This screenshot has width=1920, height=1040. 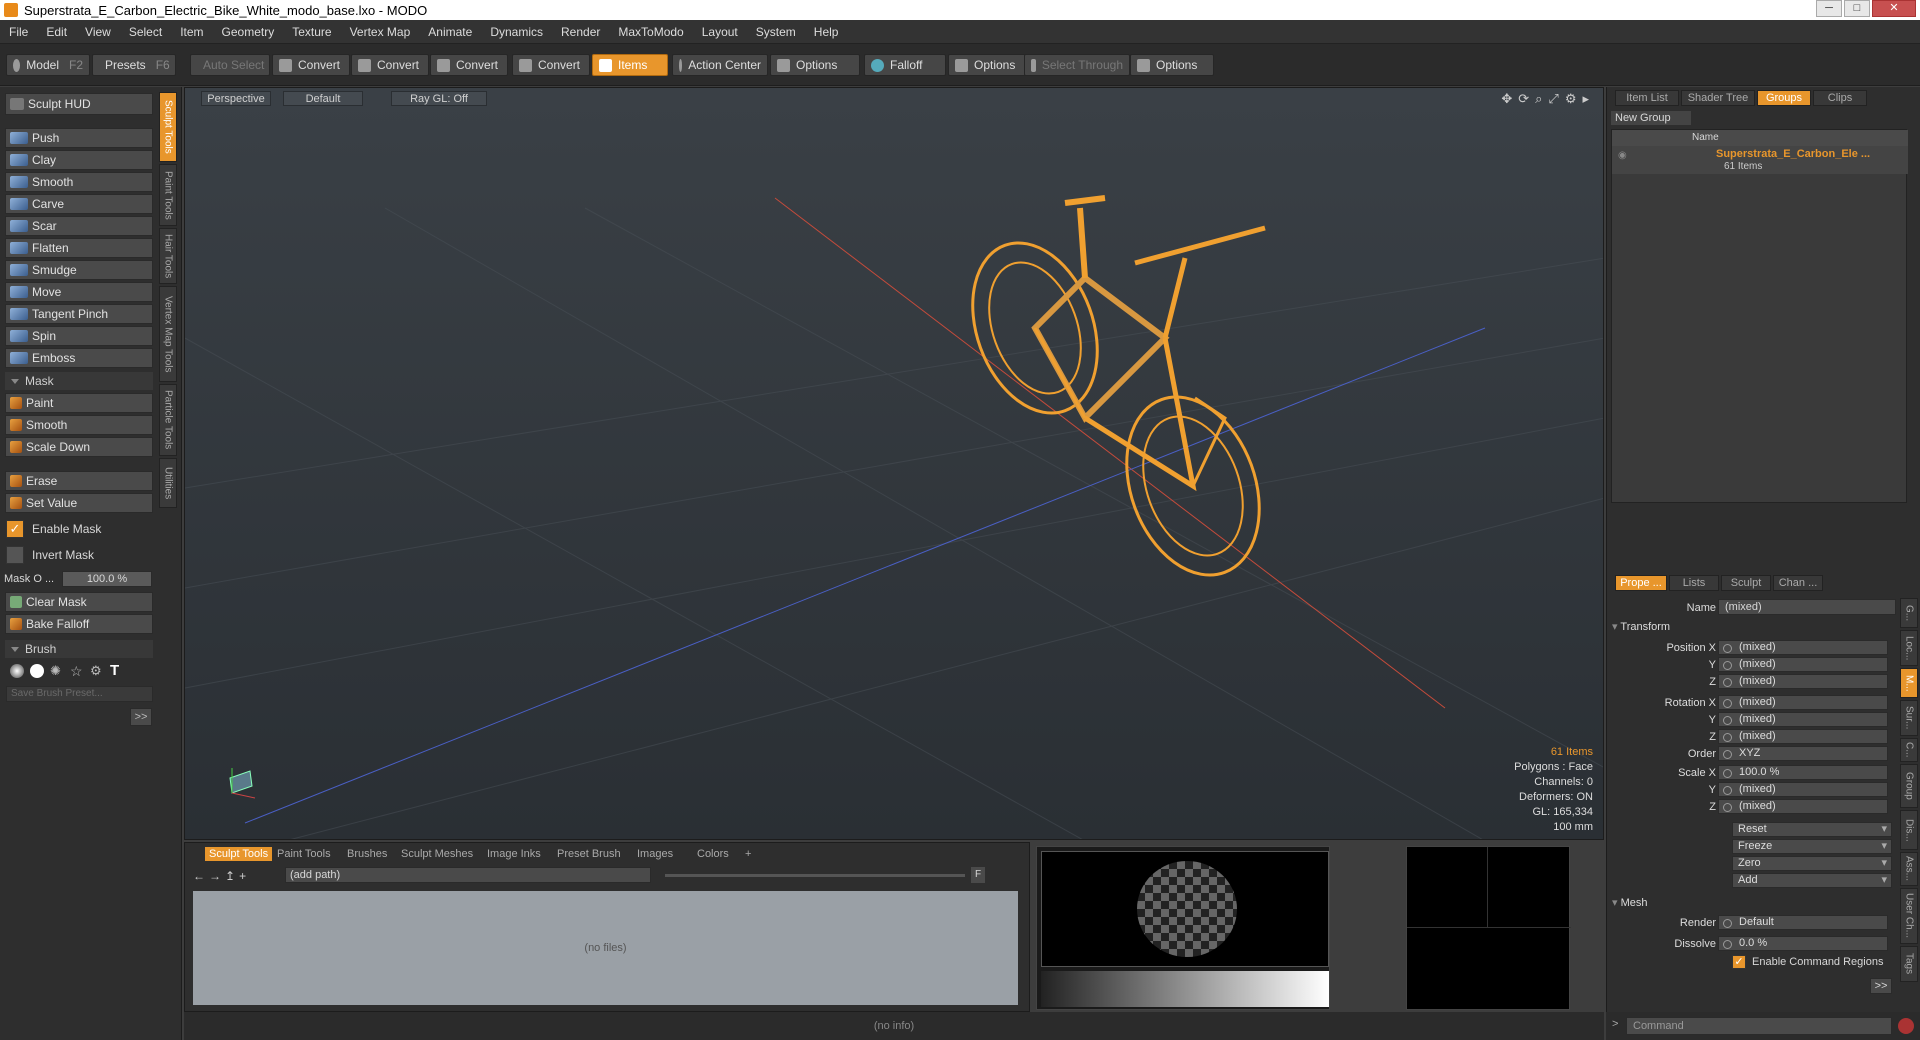 What do you see at coordinates (117, 670) in the screenshot?
I see `text-brush-icon: T` at bounding box center [117, 670].